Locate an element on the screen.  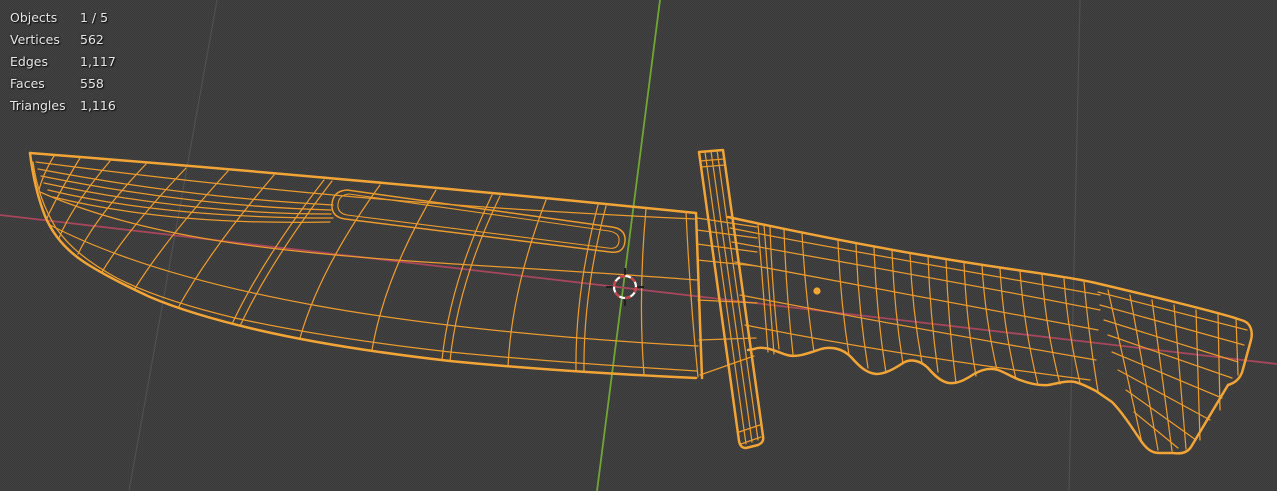
stat-row-triangles: Triangles 1,116 is located at coordinates (63, 106).